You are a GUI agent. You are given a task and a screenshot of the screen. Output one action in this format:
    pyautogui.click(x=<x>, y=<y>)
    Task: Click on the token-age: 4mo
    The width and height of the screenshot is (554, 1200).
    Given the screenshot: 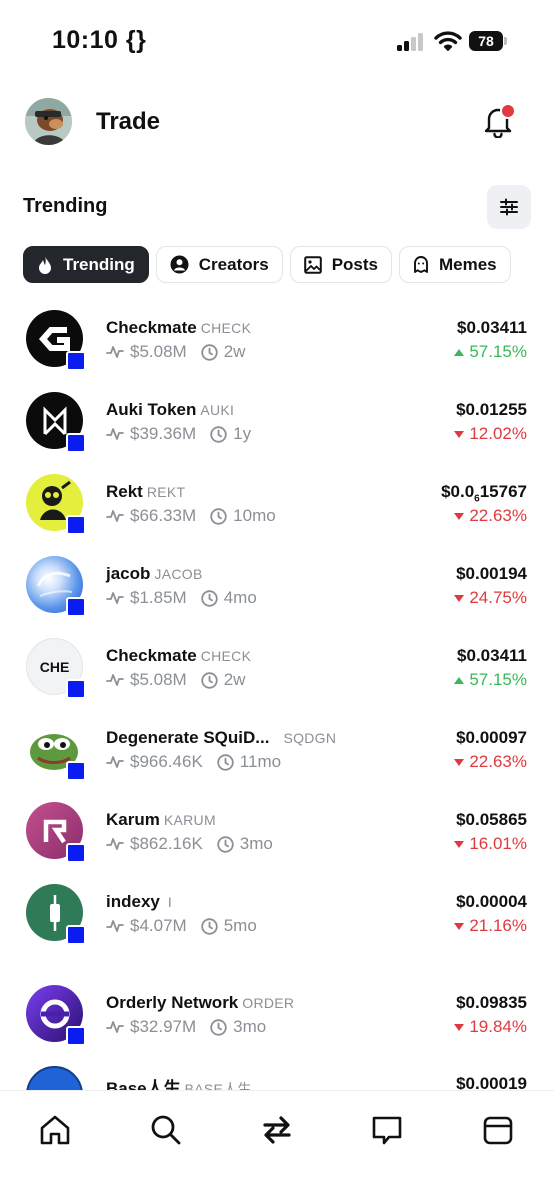 What is the action you would take?
    pyautogui.click(x=240, y=597)
    